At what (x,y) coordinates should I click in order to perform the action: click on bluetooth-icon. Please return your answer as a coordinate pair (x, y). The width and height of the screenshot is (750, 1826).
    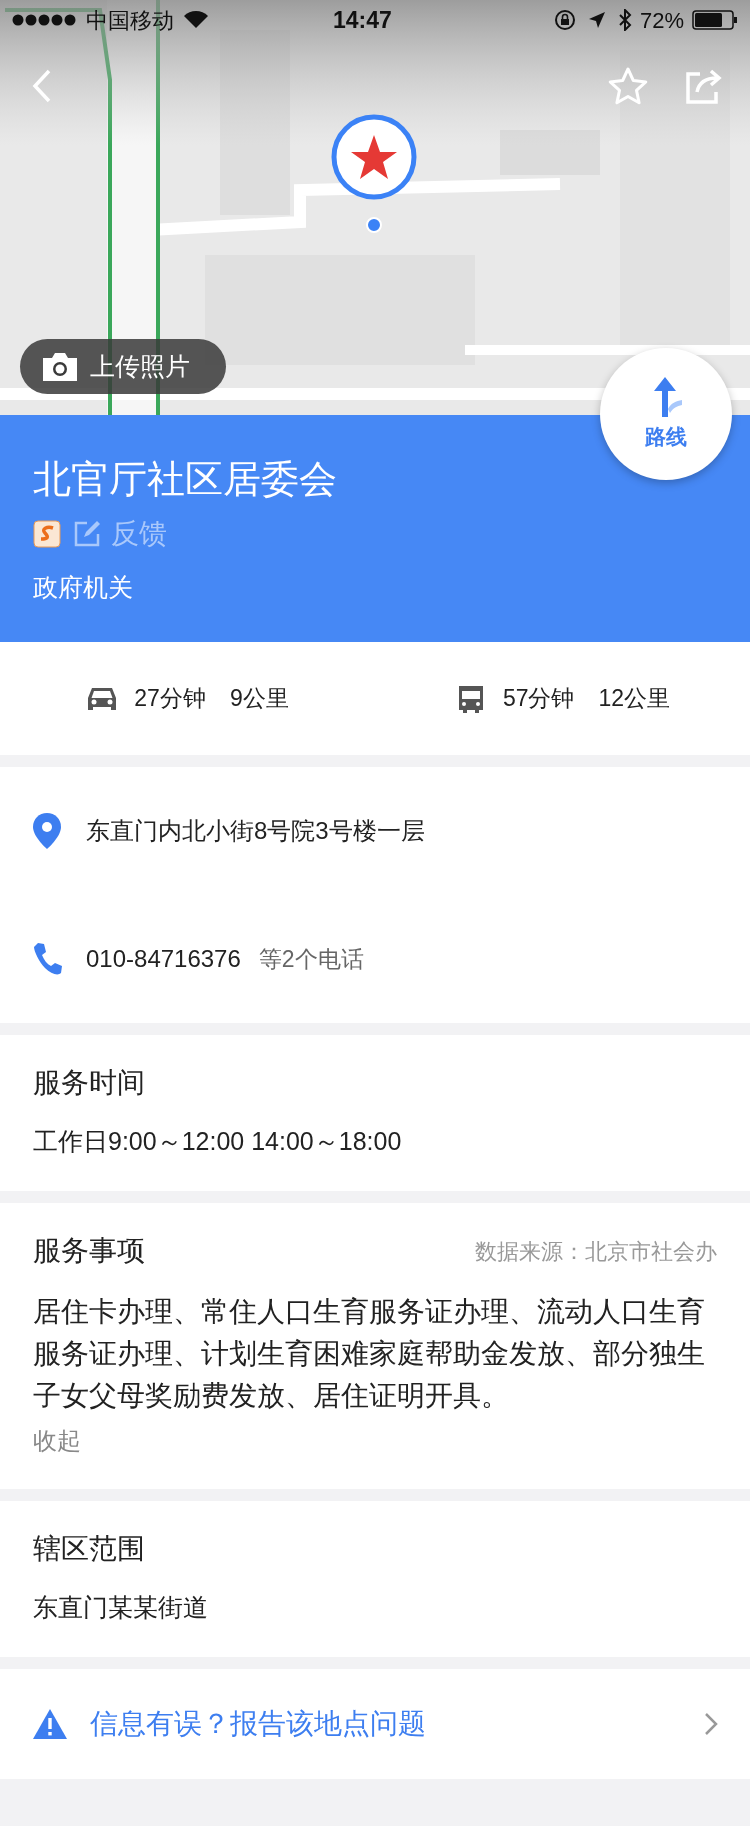
    Looking at the image, I should click on (624, 20).